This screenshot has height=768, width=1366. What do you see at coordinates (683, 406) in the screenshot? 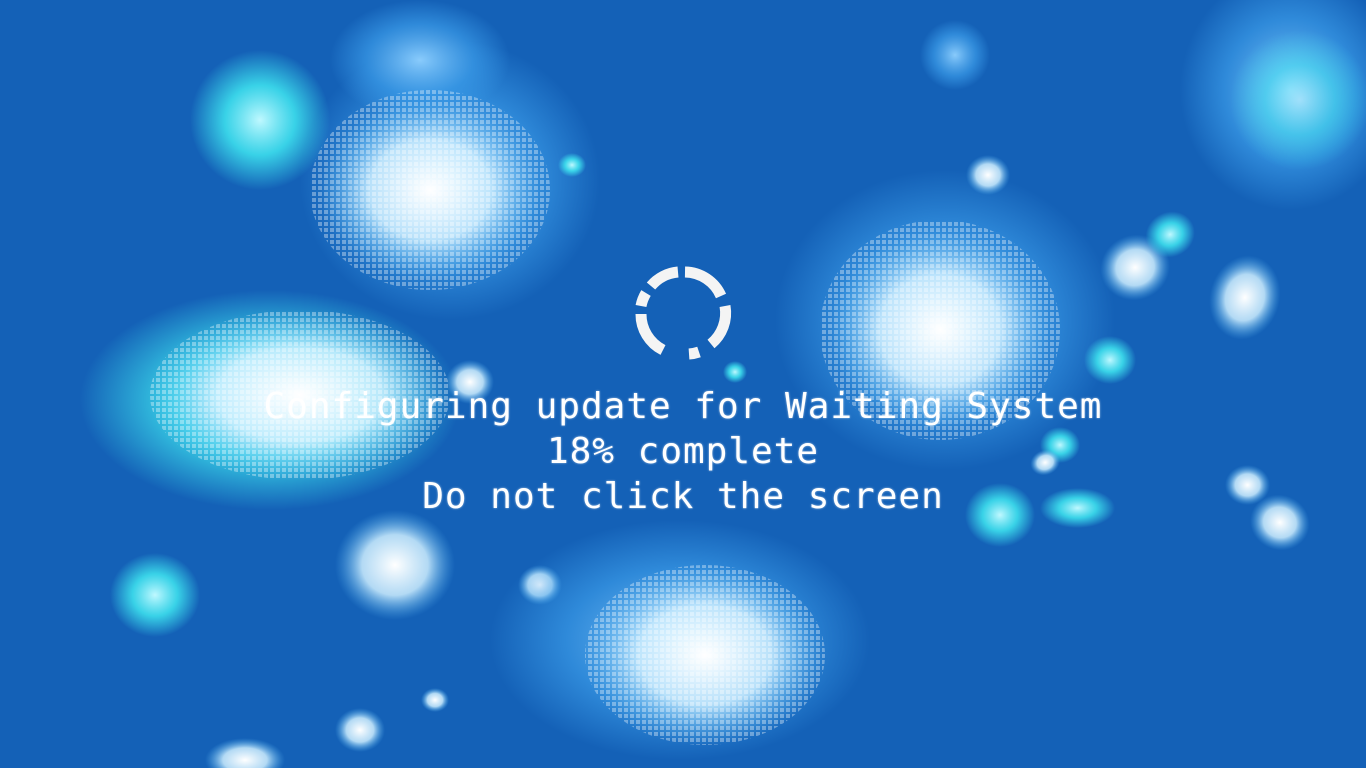
I see `status-title: Configuring update for Waiting System` at bounding box center [683, 406].